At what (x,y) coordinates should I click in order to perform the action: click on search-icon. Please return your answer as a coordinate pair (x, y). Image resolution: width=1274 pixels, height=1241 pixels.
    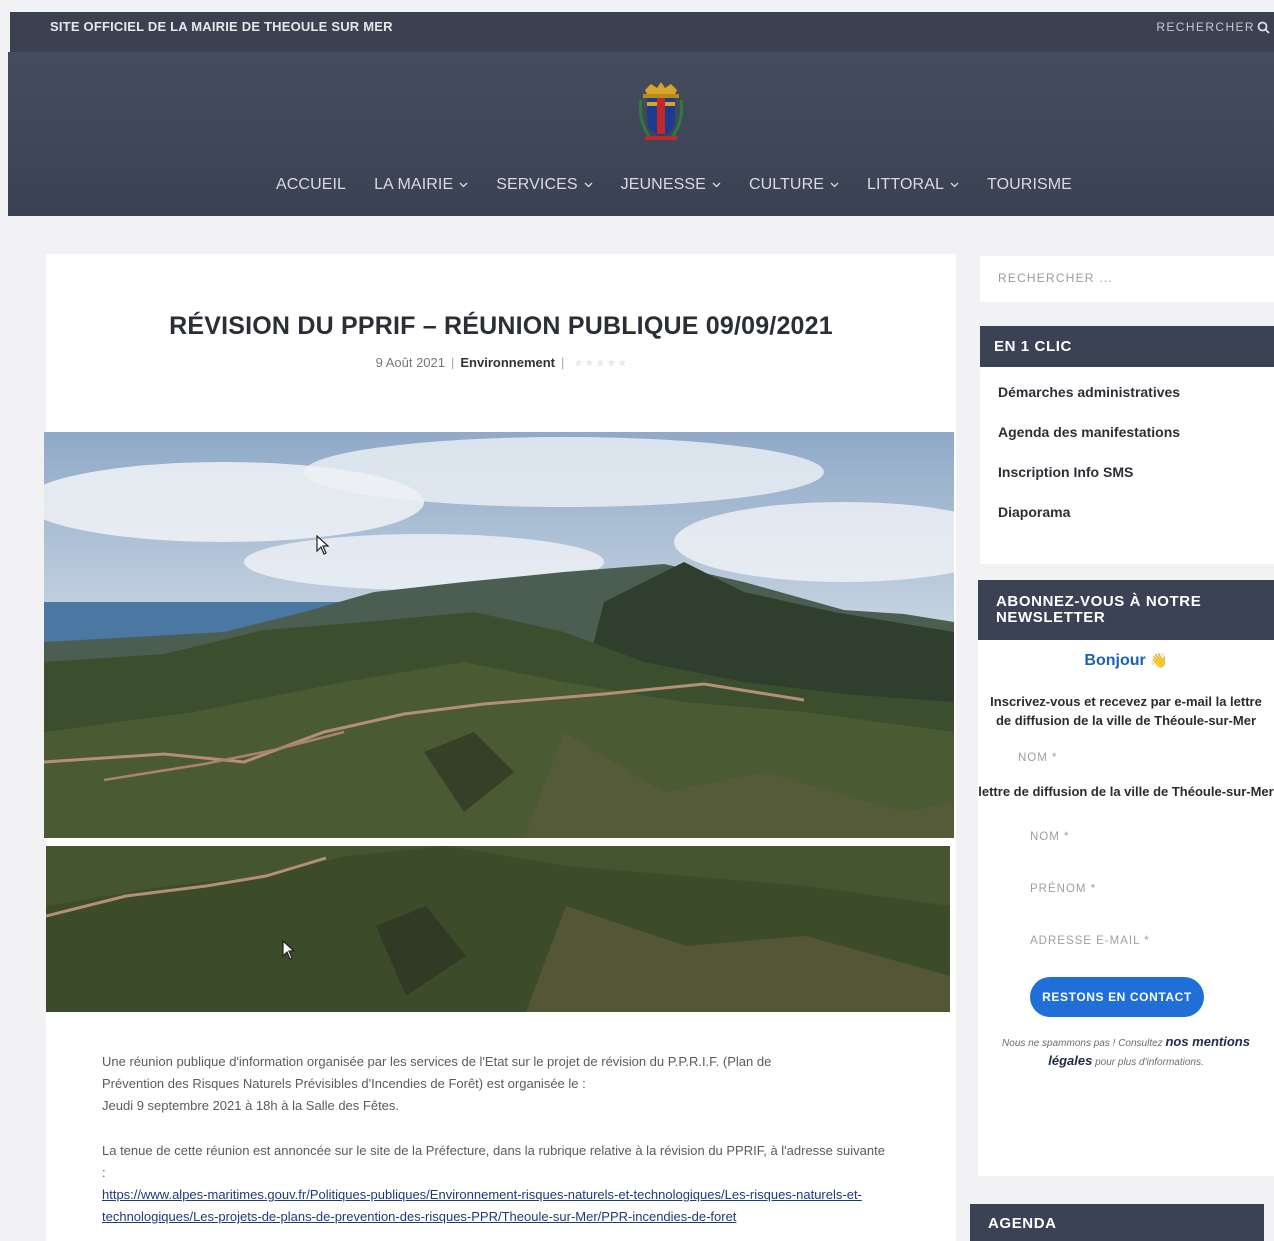
    Looking at the image, I should click on (1263, 27).